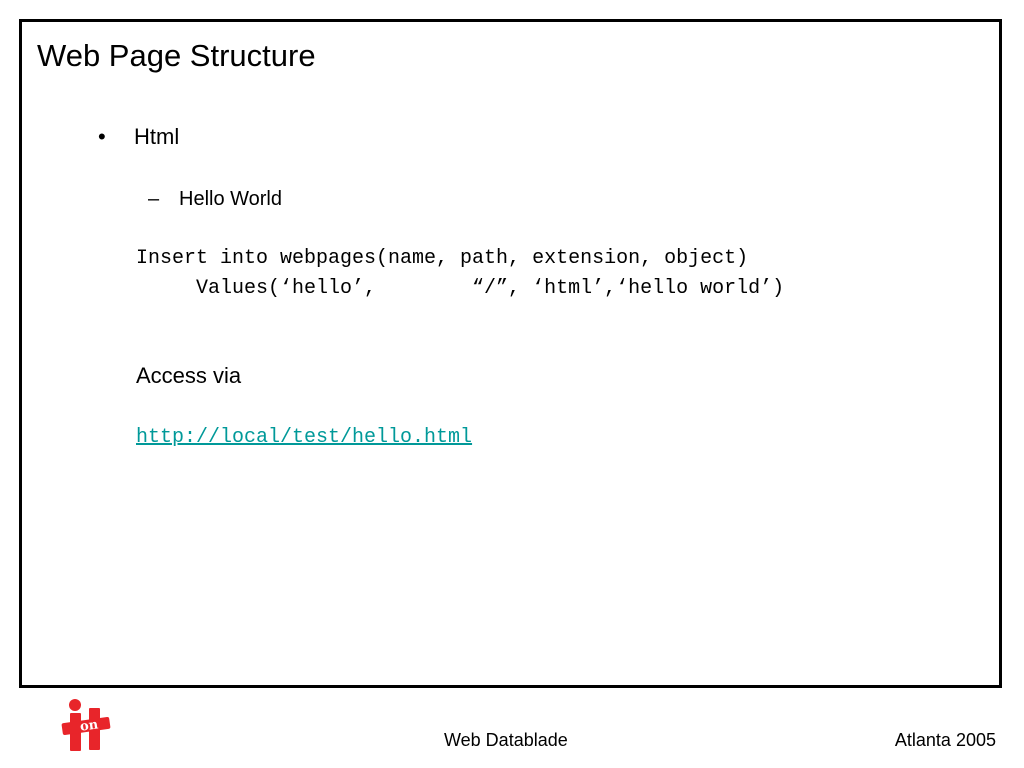 This screenshot has width=1024, height=768. Describe the element at coordinates (89, 725) in the screenshot. I see `logo-text-on: on` at that location.